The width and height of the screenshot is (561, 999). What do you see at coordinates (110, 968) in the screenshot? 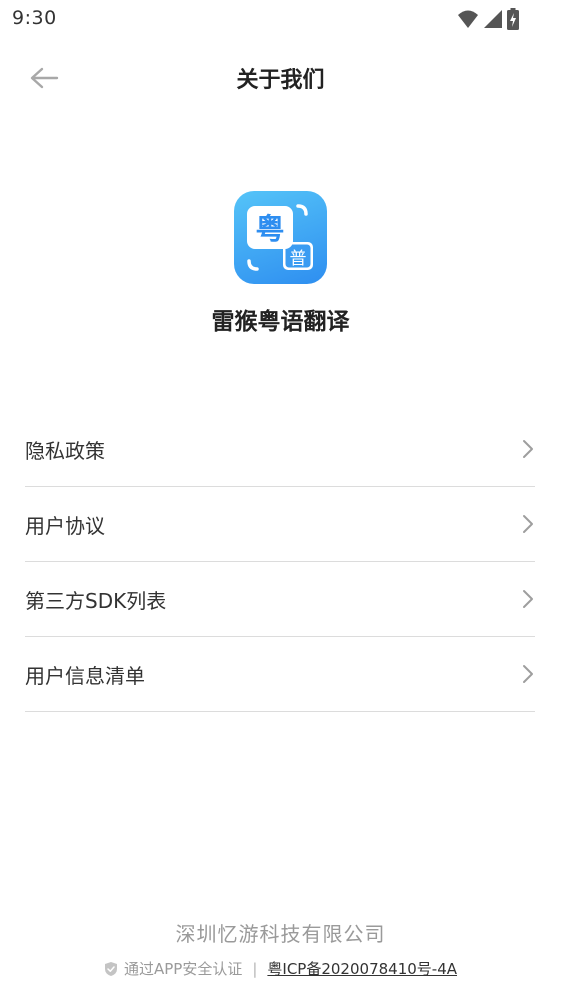
I see `shield-icon` at bounding box center [110, 968].